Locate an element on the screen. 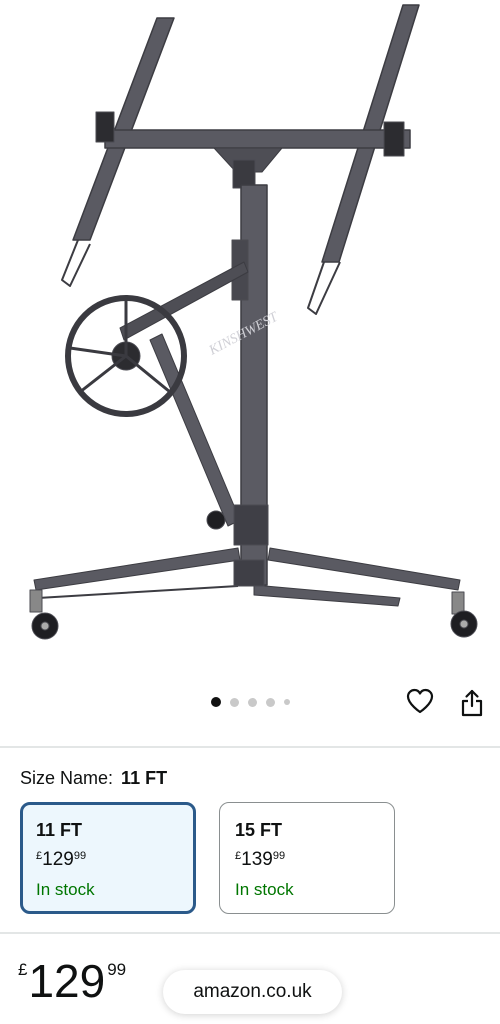 The image size is (500, 1024). wishlist-button is located at coordinates (420, 701).